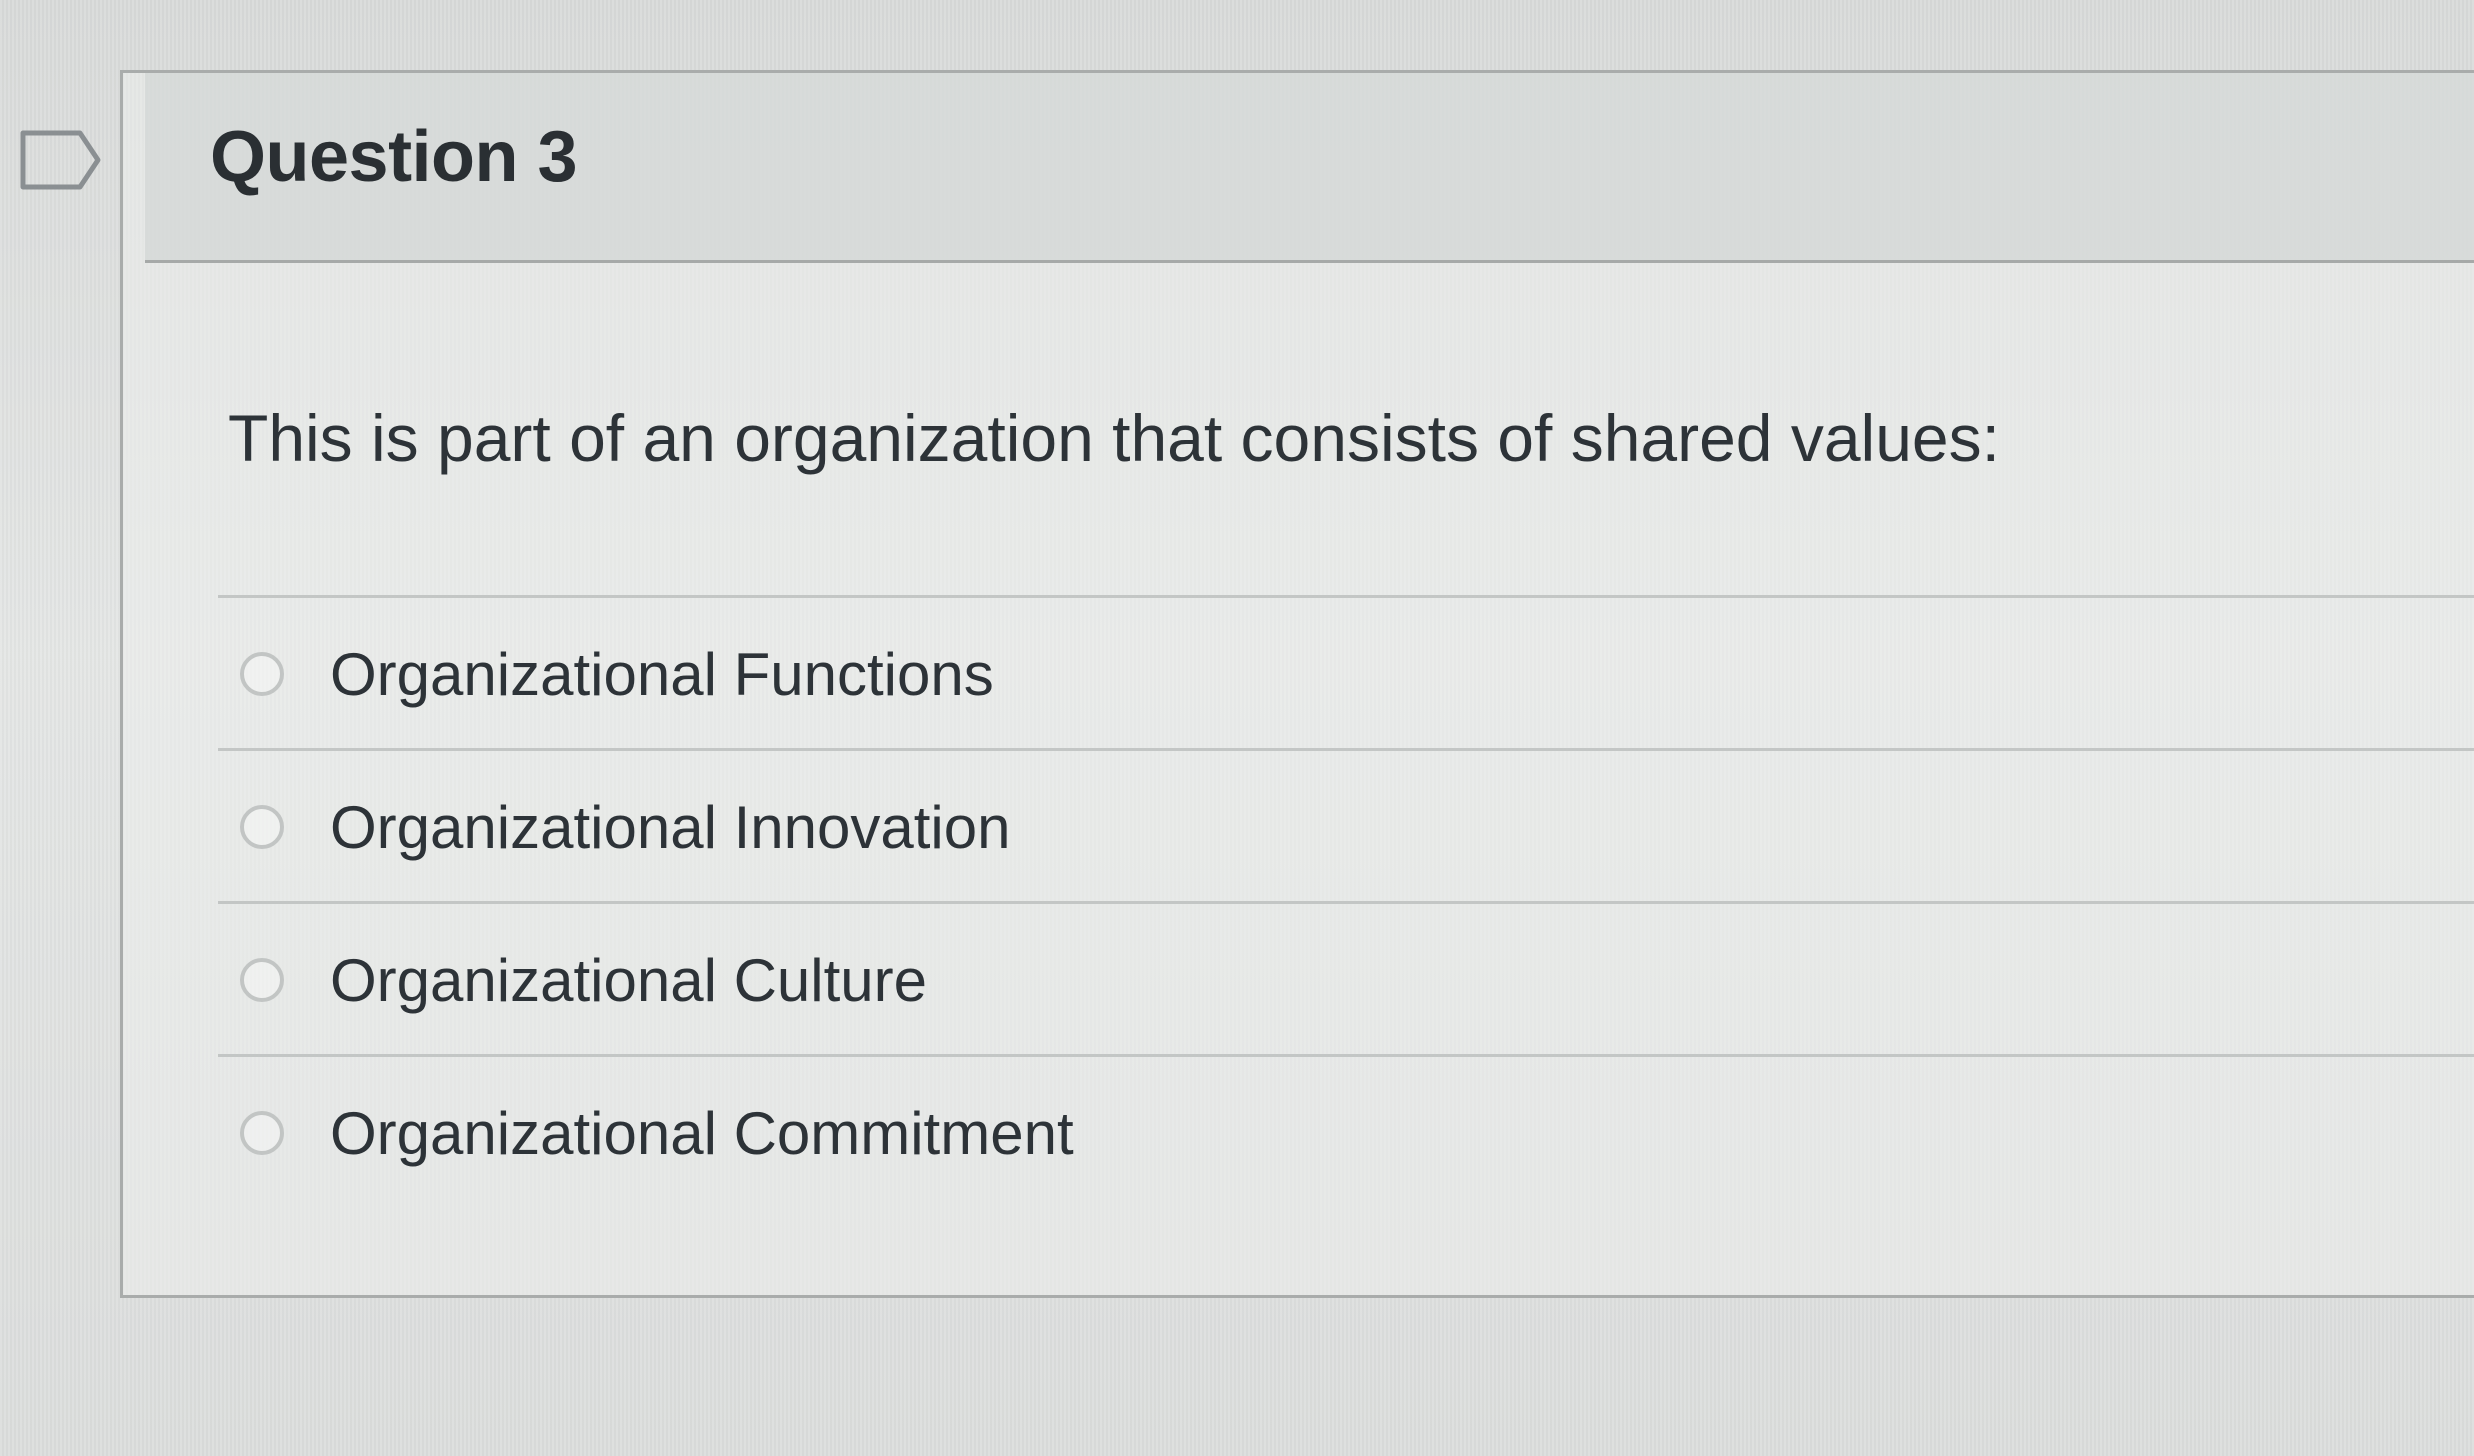 The width and height of the screenshot is (2474, 1456). What do you see at coordinates (628, 980) in the screenshot?
I see `answer-label: Organizational Culture` at bounding box center [628, 980].